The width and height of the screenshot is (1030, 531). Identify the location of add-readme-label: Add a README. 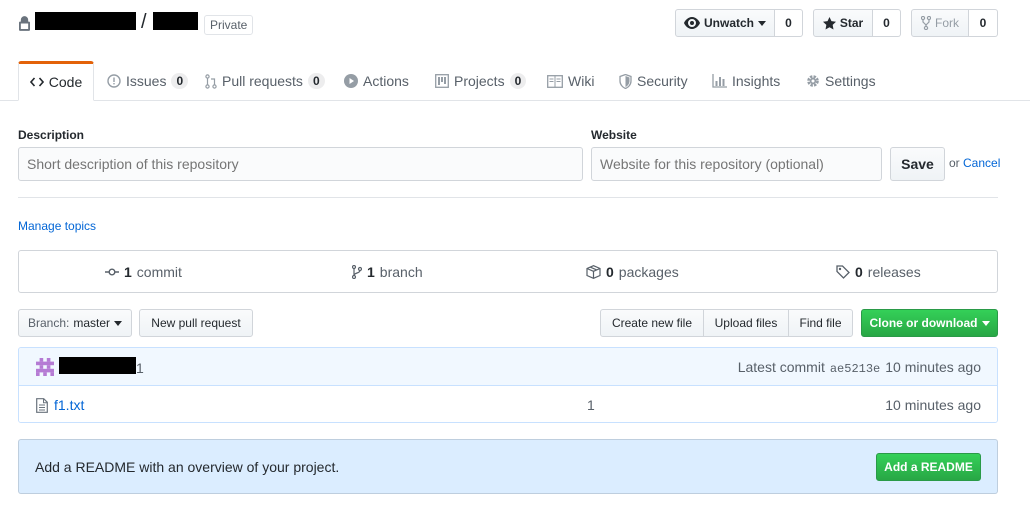
(928, 467).